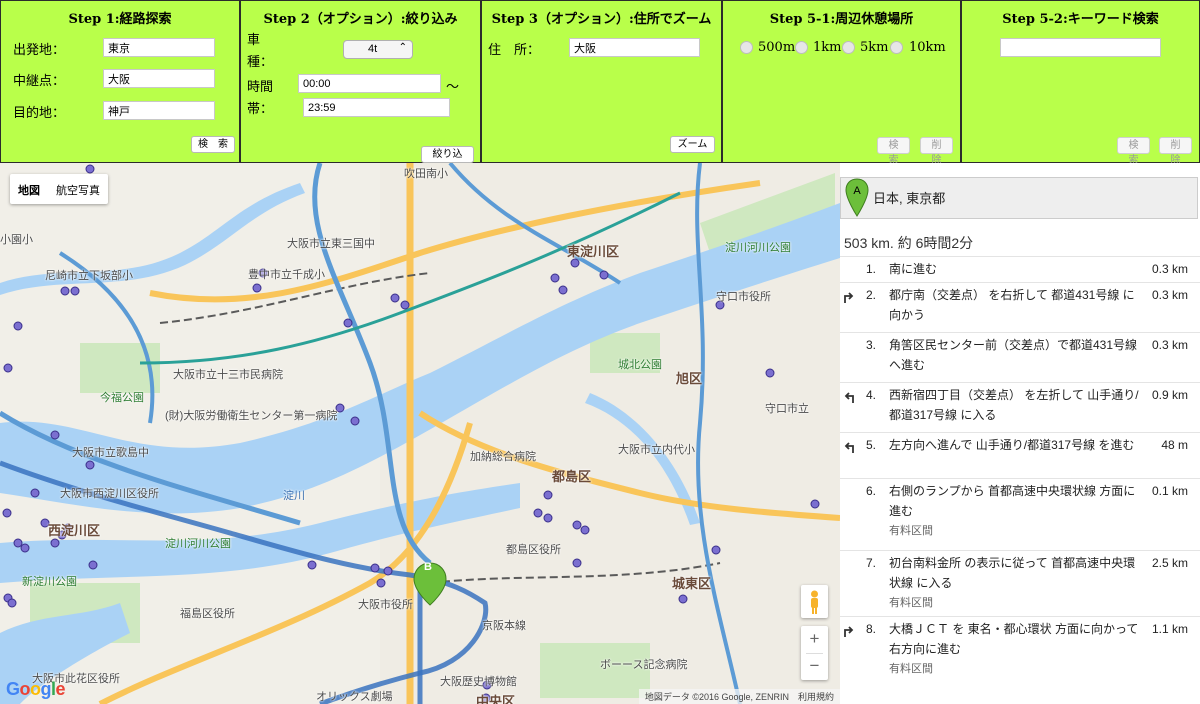  Describe the element at coordinates (1175, 151) in the screenshot. I see `keyword-delete-button: 削除` at that location.